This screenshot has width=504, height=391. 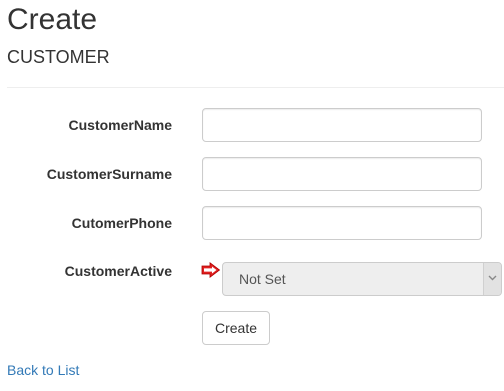 I want to click on customer-active-selected-value: Not Set, so click(x=262, y=279).